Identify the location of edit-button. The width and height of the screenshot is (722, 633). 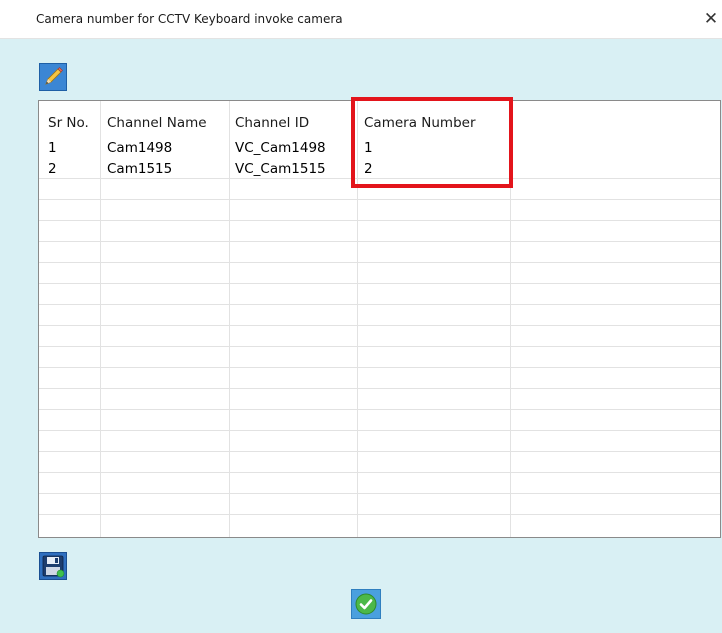
(53, 77).